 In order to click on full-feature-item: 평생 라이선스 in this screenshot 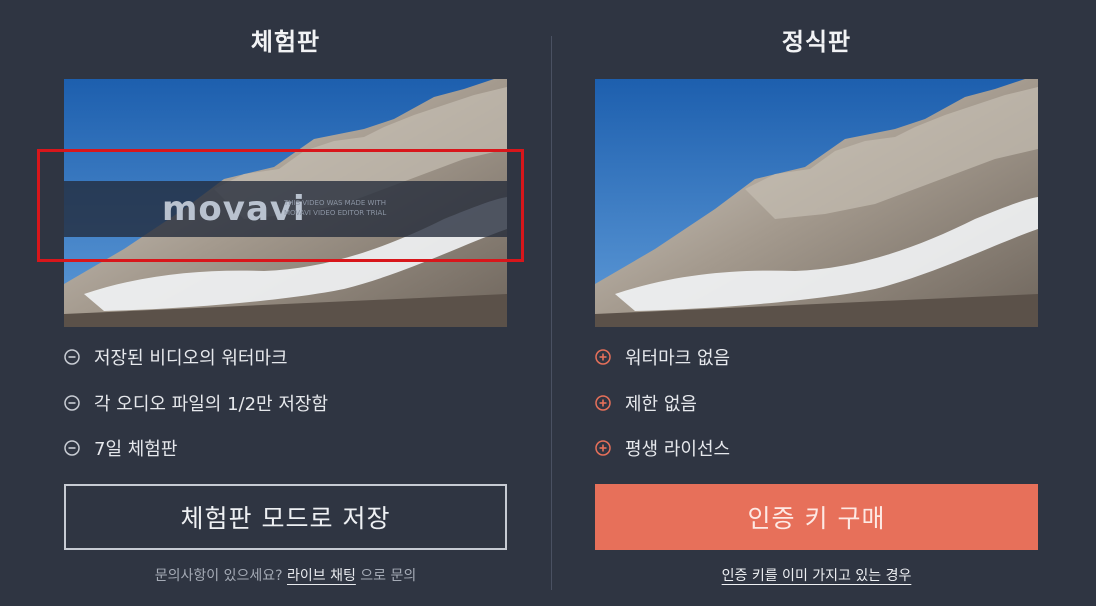, I will do `click(662, 448)`.